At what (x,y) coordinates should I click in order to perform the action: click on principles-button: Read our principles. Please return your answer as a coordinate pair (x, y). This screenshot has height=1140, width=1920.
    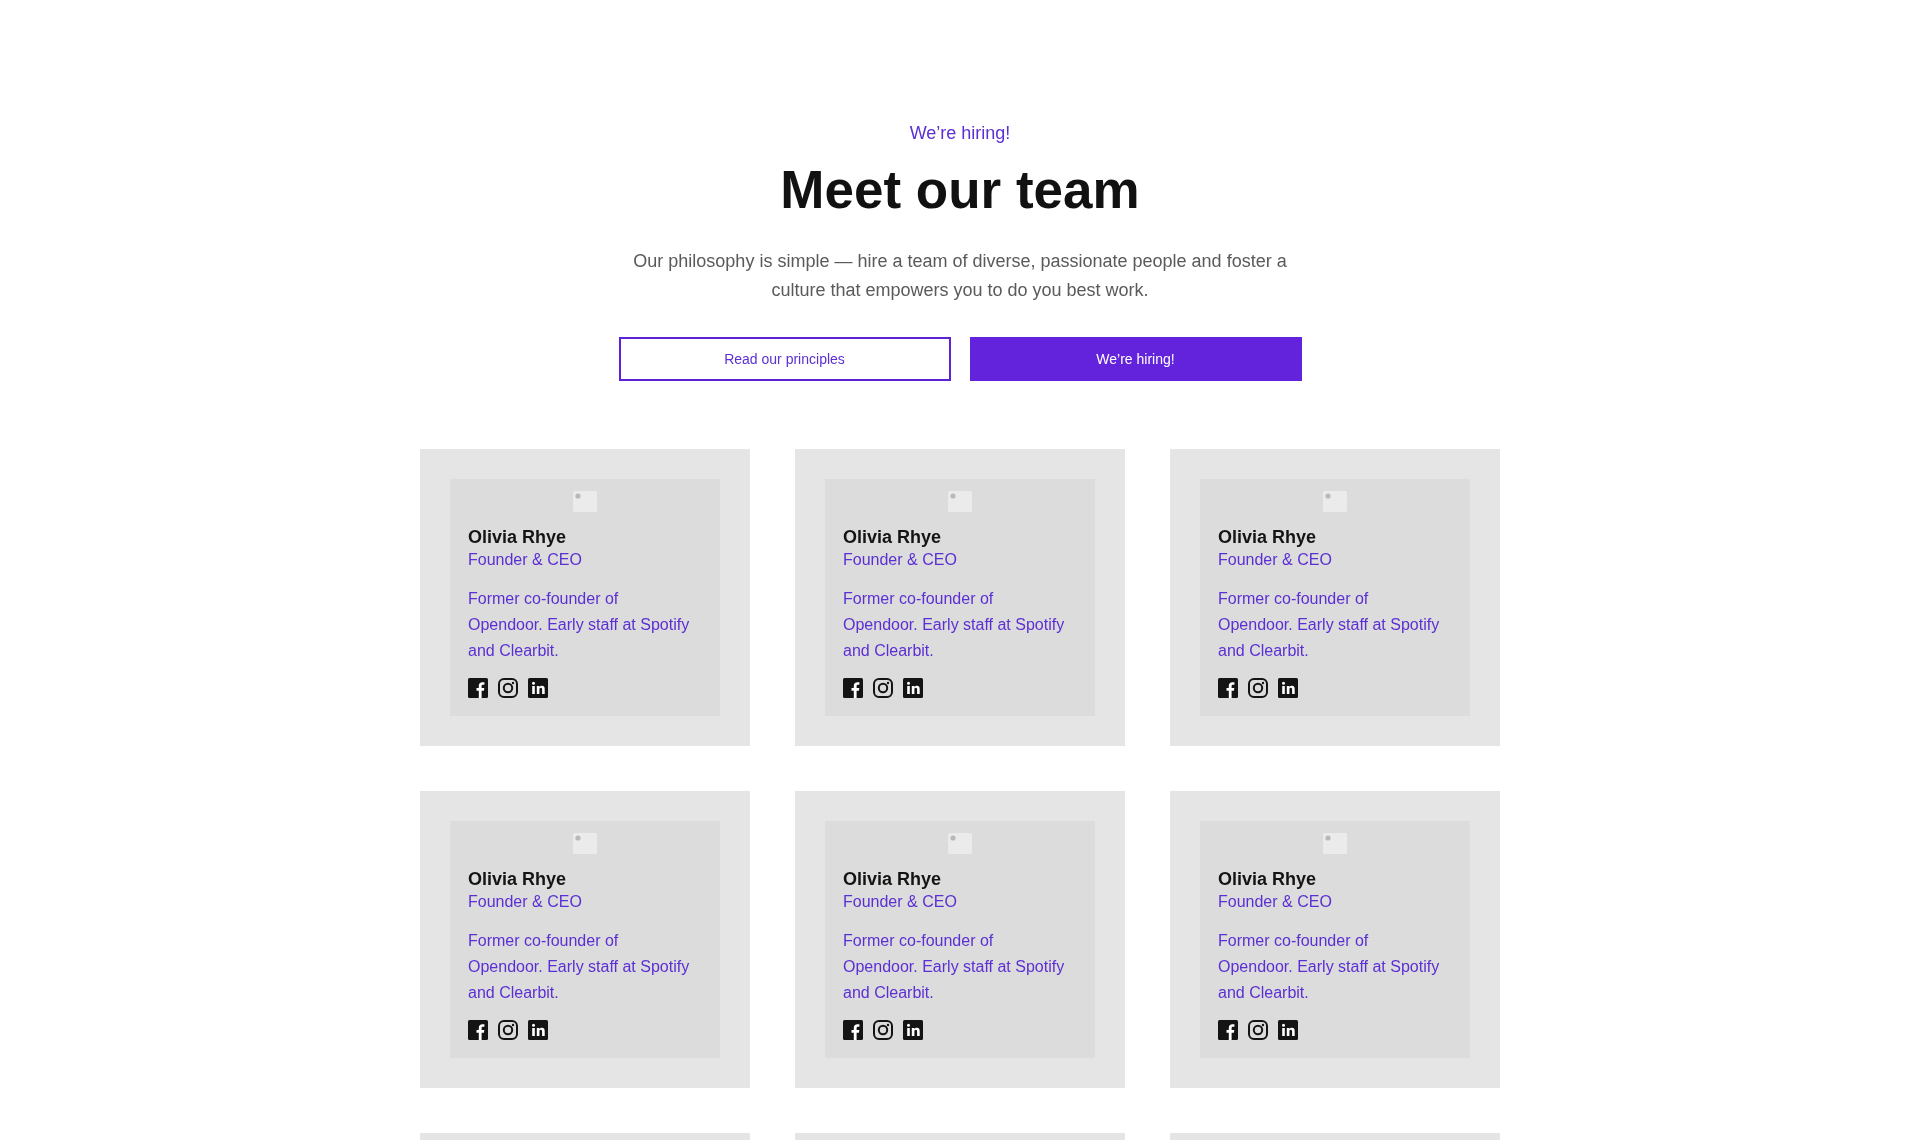
    Looking at the image, I should click on (784, 359).